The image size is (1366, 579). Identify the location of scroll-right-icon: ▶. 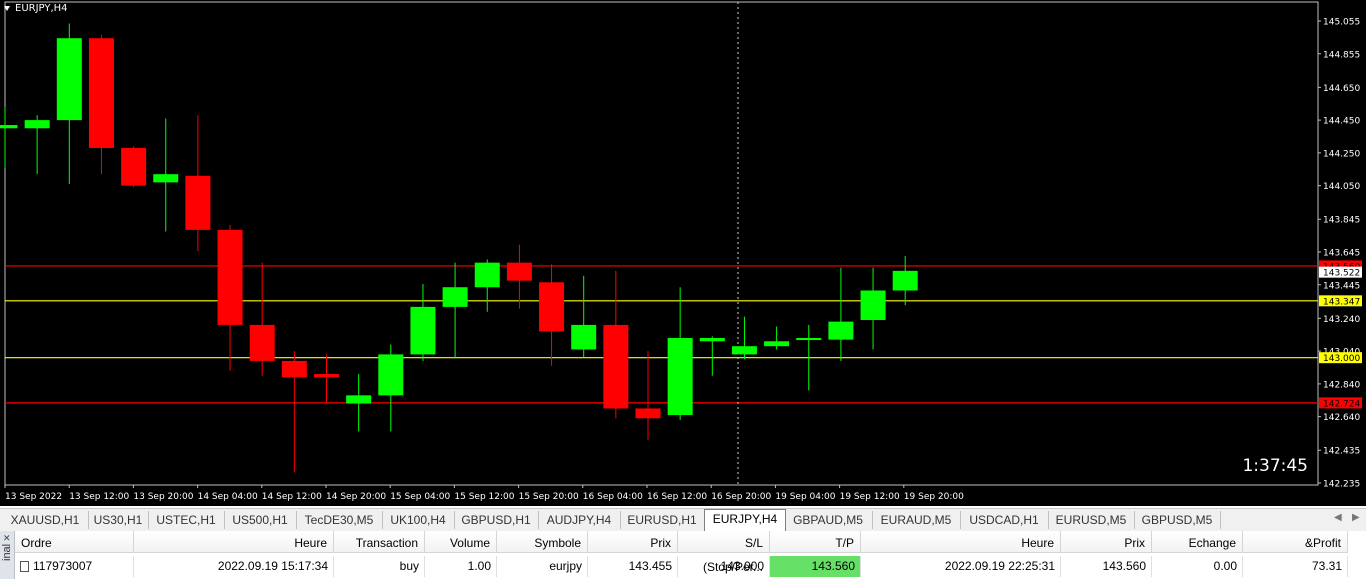
(1356, 517).